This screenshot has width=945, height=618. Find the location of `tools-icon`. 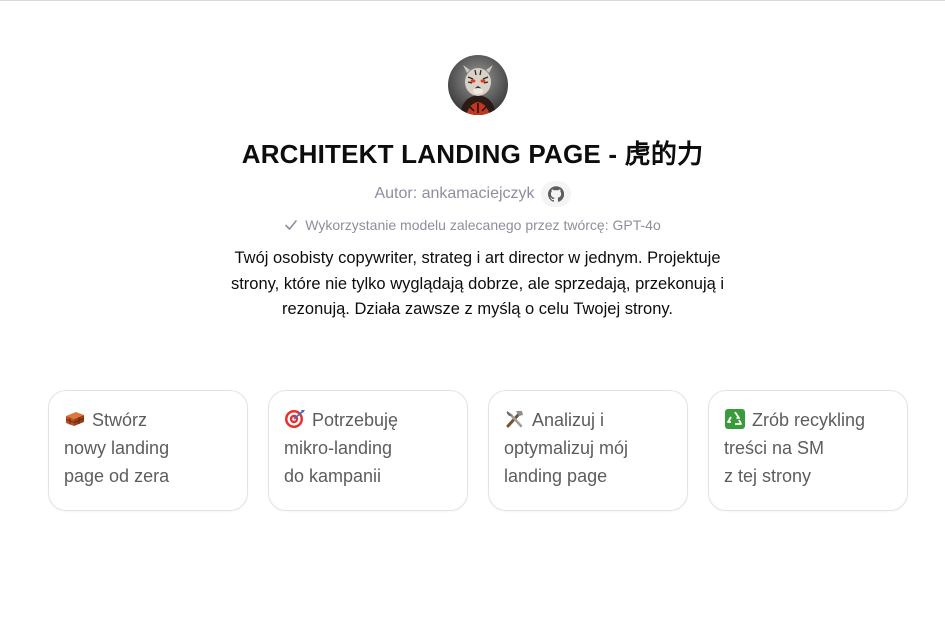

tools-icon is located at coordinates (514, 419).